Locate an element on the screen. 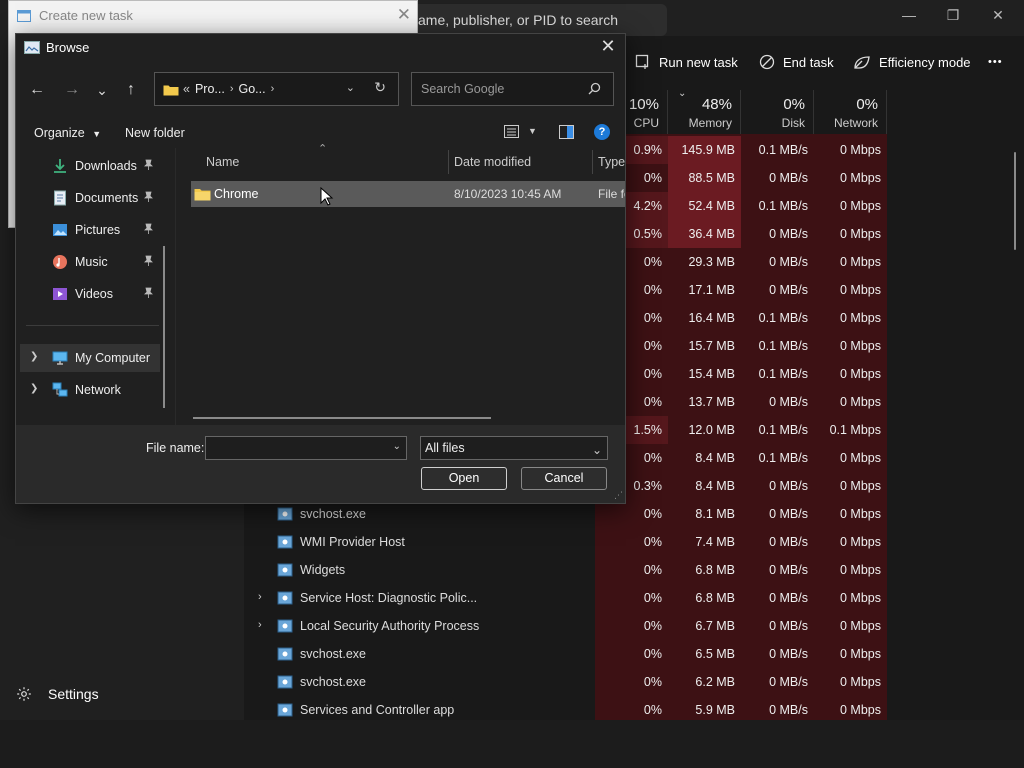  gear-icon is located at coordinates (24, 694).